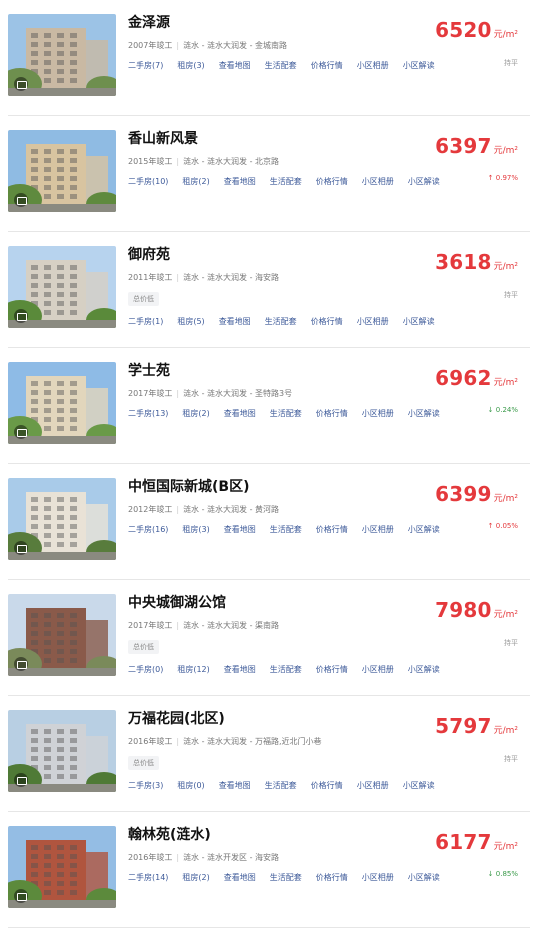  What do you see at coordinates (476, 378) in the screenshot?
I see `avg-price: 6962 元/m²` at bounding box center [476, 378].